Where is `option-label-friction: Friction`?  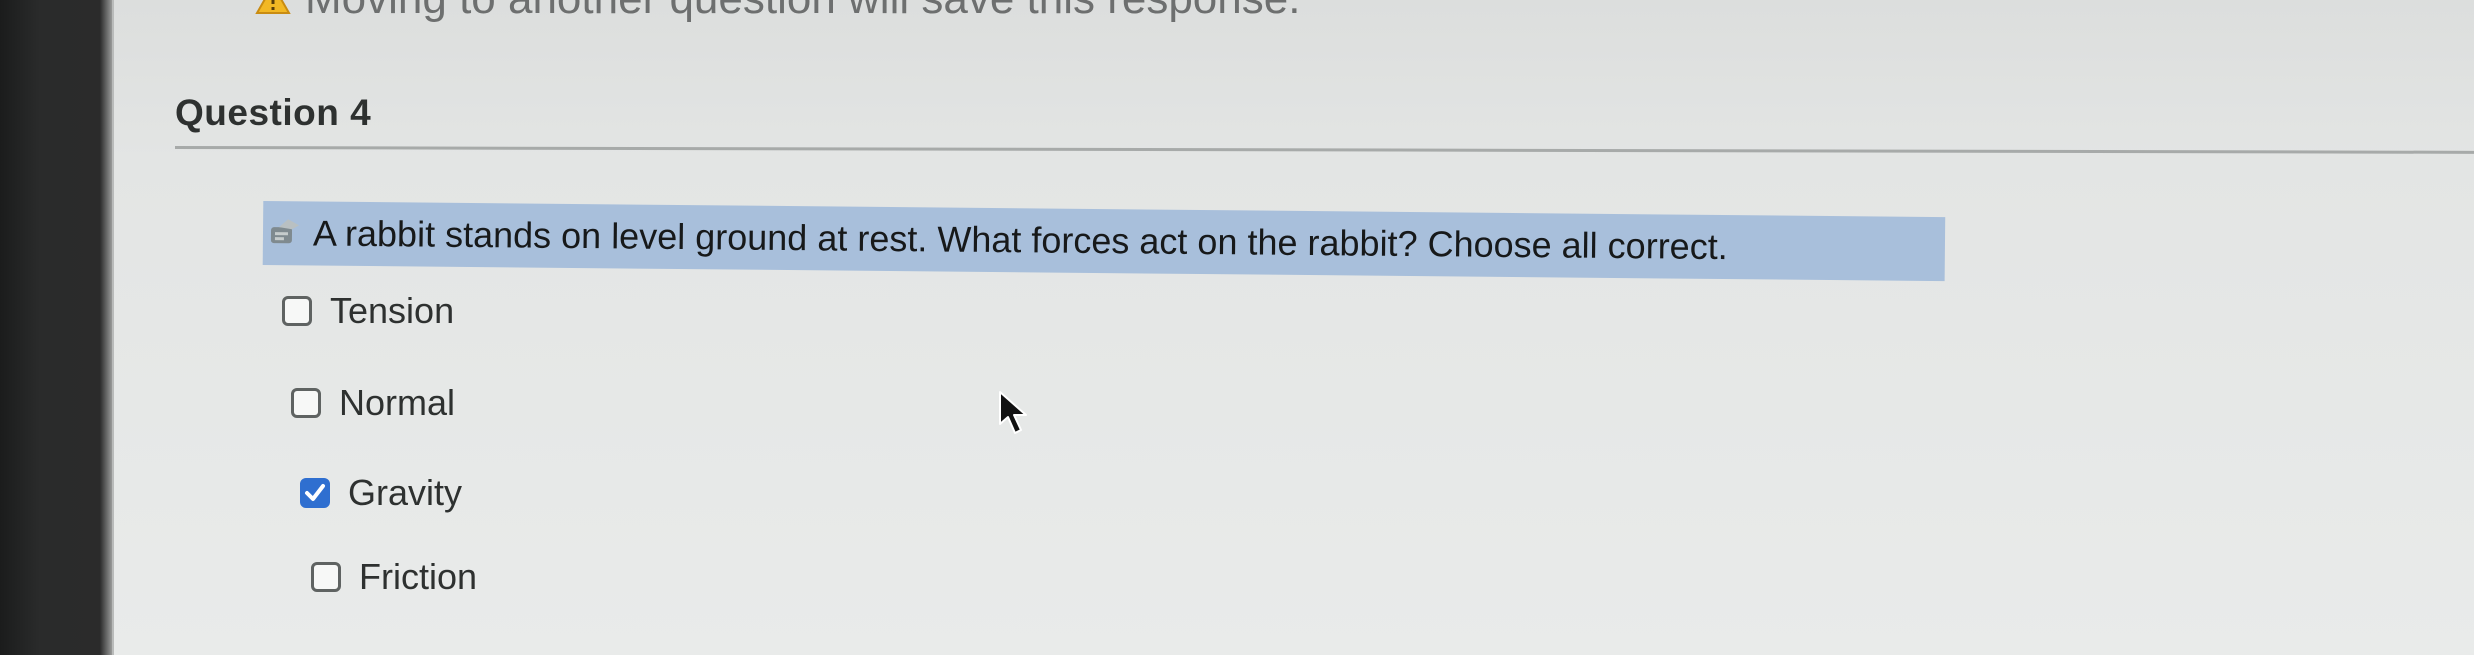
option-label-friction: Friction is located at coordinates (418, 576).